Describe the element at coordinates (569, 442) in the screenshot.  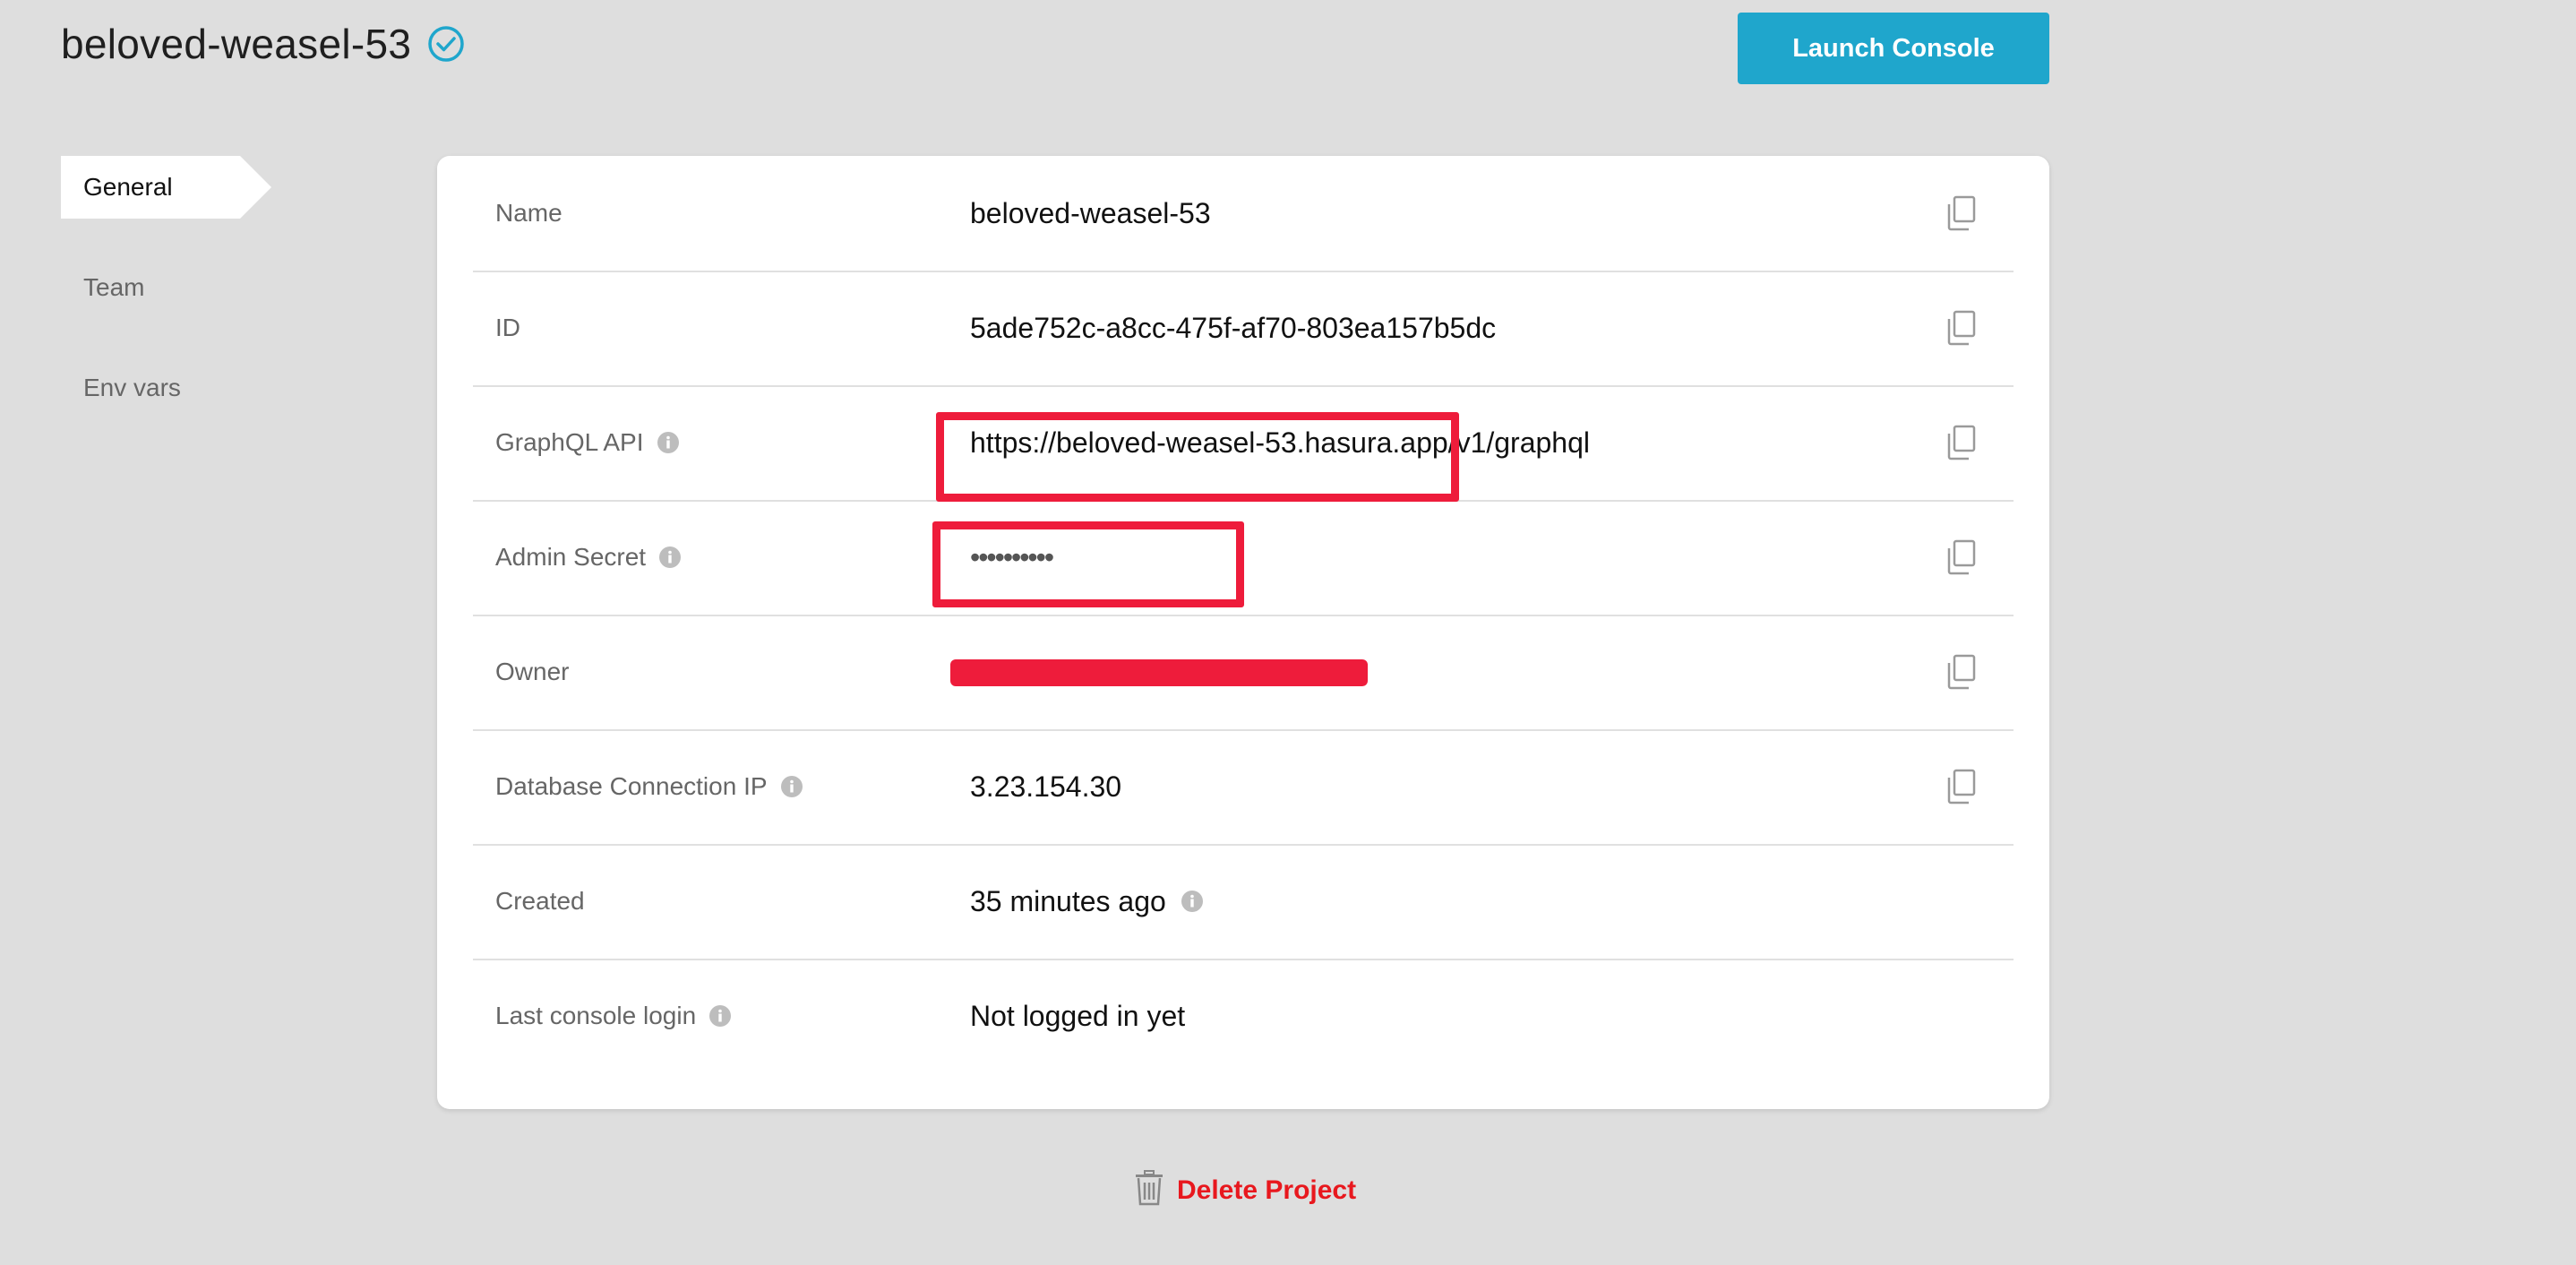
I see `row-label: GraphQL API` at that location.